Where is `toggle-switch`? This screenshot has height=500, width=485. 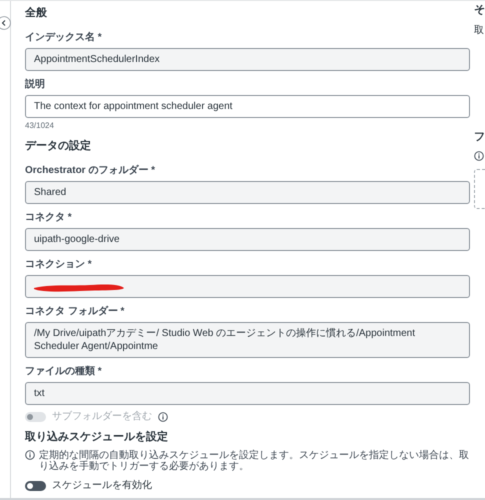 toggle-switch is located at coordinates (35, 486).